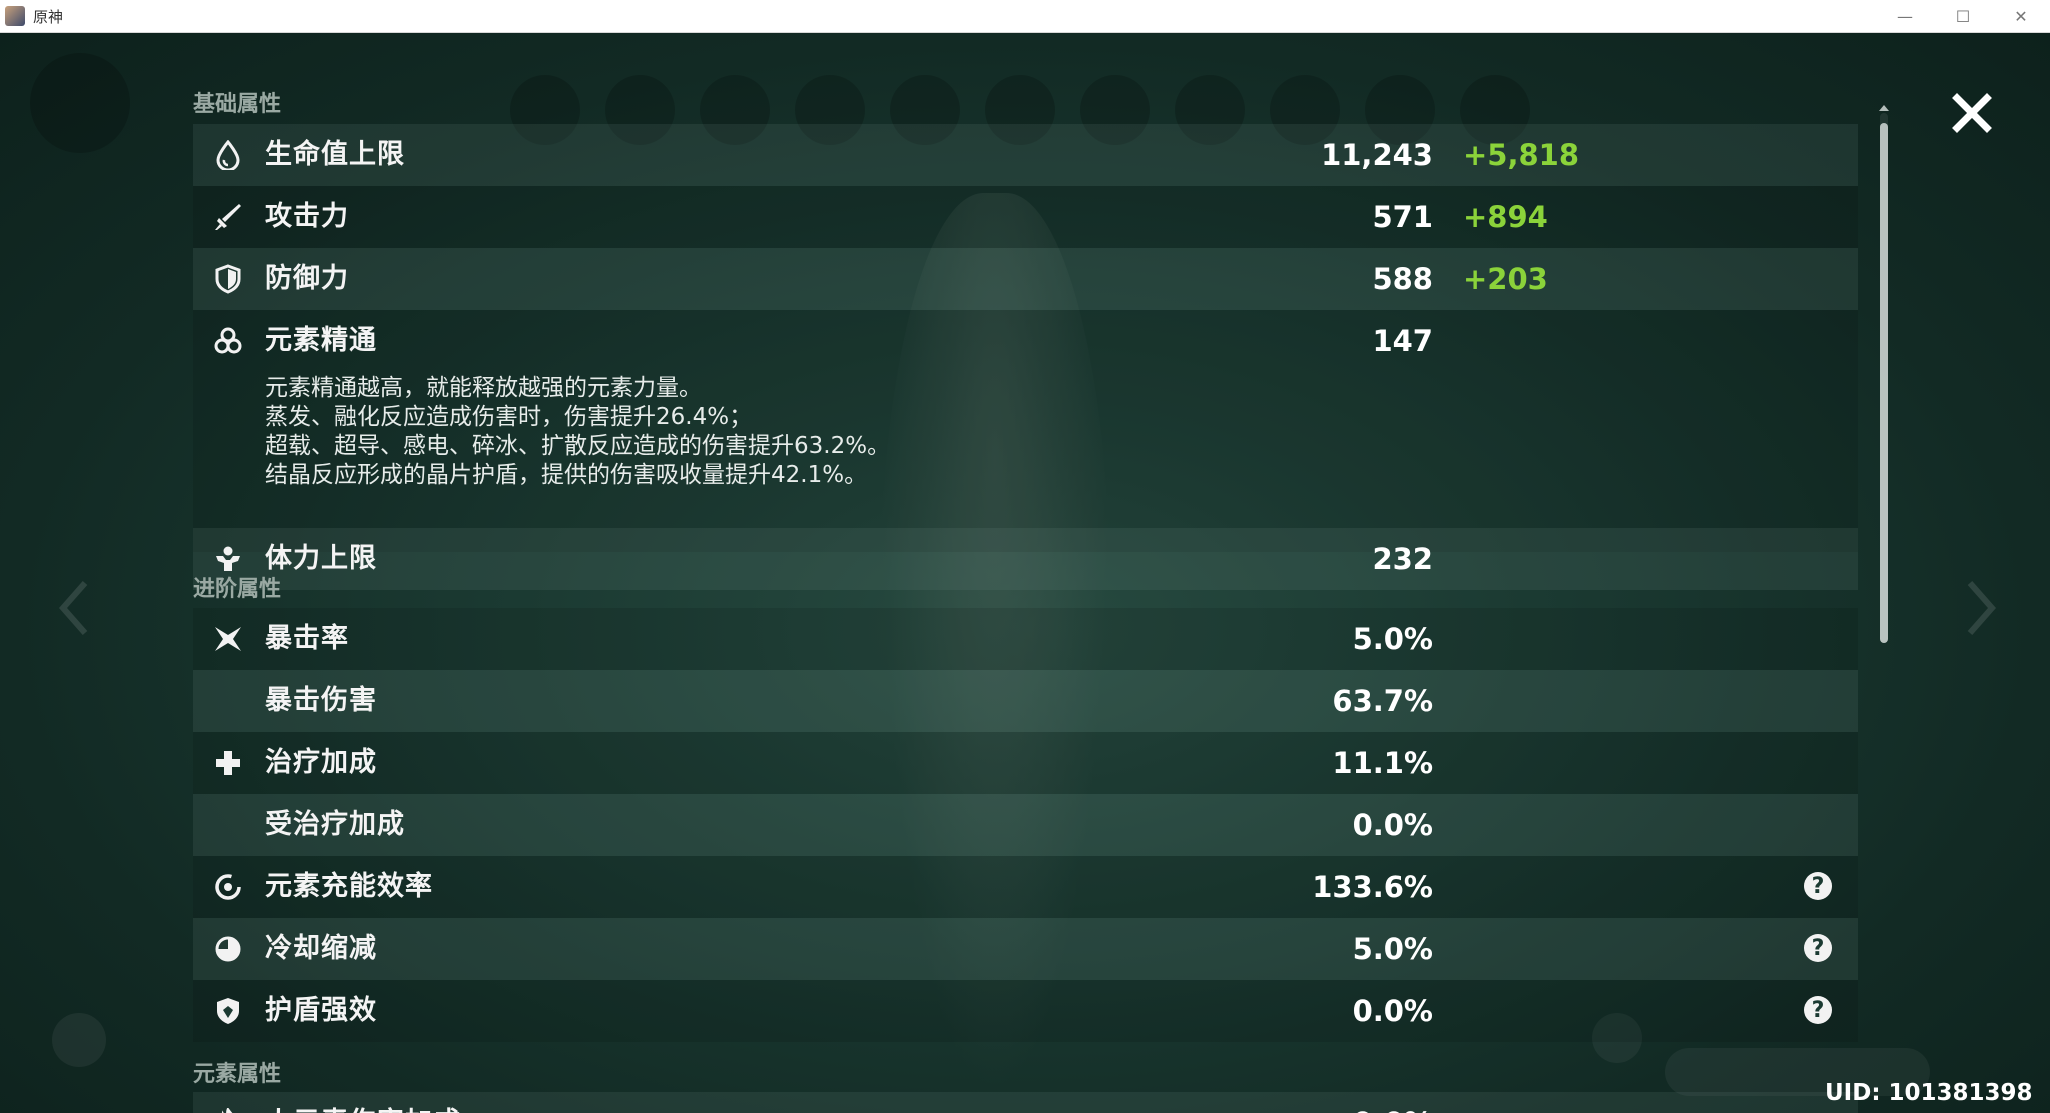 The width and height of the screenshot is (2050, 1113). What do you see at coordinates (237, 589) in the screenshot?
I see `section-header-advanced: 进阶属性` at bounding box center [237, 589].